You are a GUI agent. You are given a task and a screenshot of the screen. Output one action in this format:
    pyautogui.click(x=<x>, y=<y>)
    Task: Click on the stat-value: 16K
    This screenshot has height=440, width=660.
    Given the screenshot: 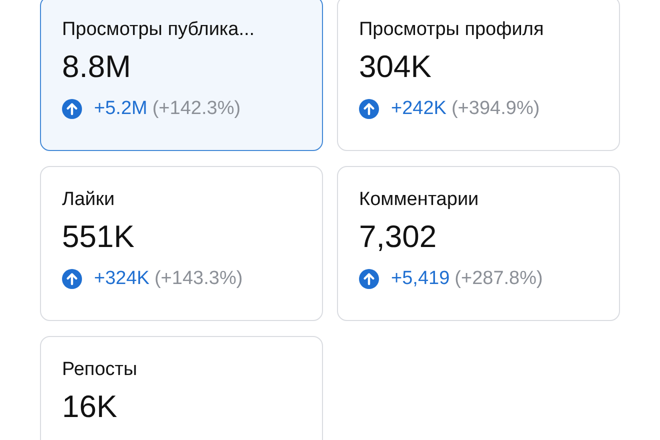 What is the action you would take?
    pyautogui.click(x=90, y=407)
    